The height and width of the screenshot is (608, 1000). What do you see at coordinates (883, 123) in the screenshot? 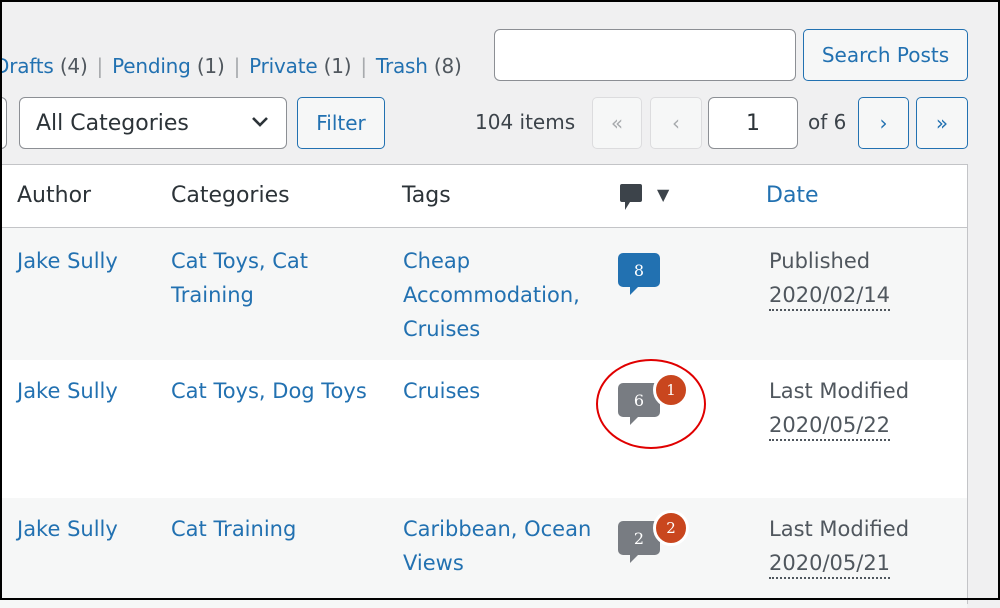
I see `next-page-button: ›` at bounding box center [883, 123].